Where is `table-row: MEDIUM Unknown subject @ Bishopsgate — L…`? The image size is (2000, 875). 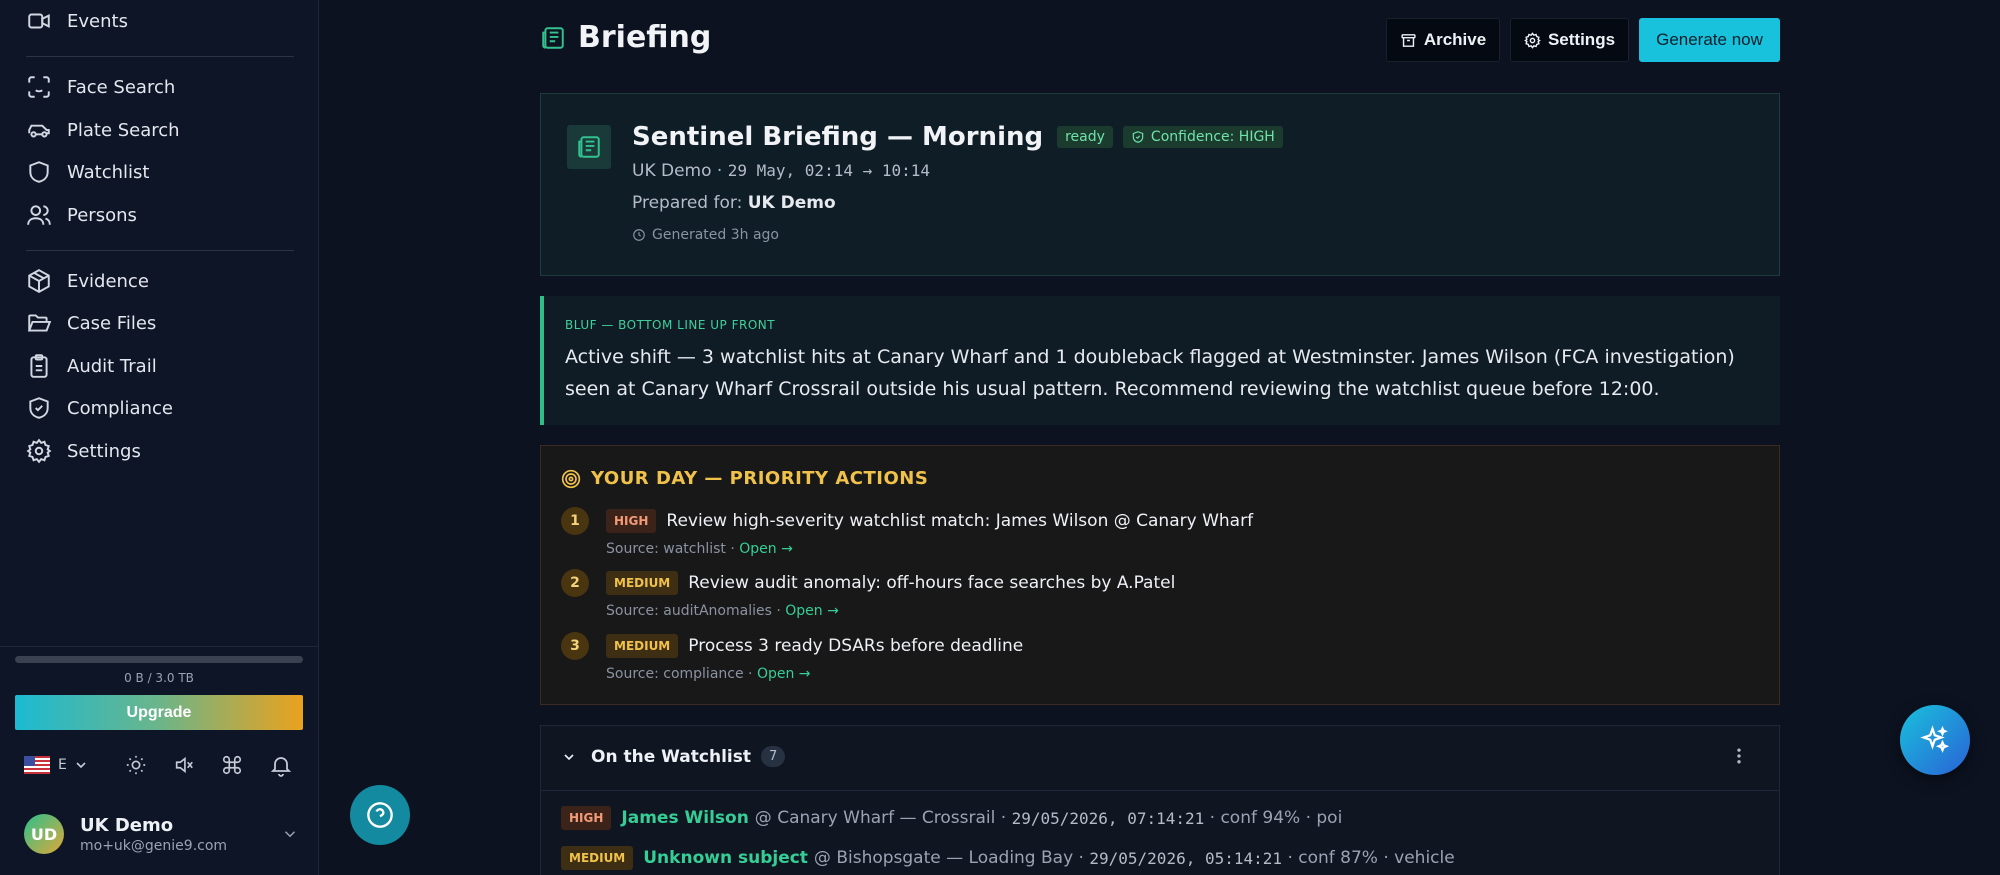 table-row: MEDIUM Unknown subject @ Bishopsgate — L… is located at coordinates (1008, 858).